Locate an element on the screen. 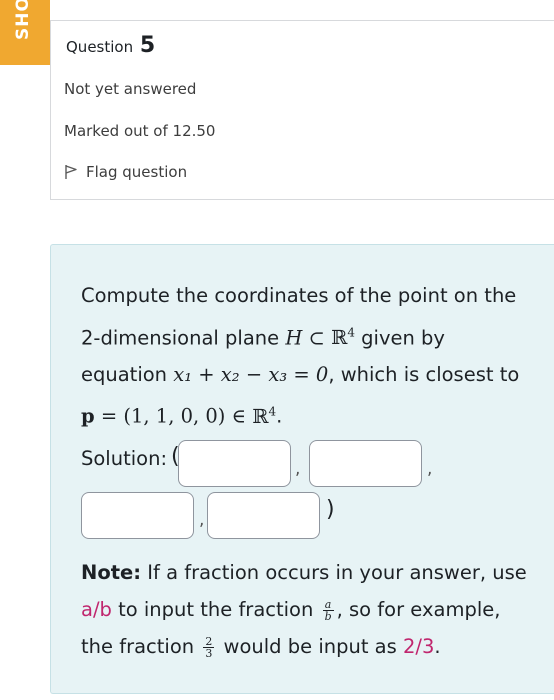  note-text-1: If a fraction occurs in your answer, use is located at coordinates (337, 572).